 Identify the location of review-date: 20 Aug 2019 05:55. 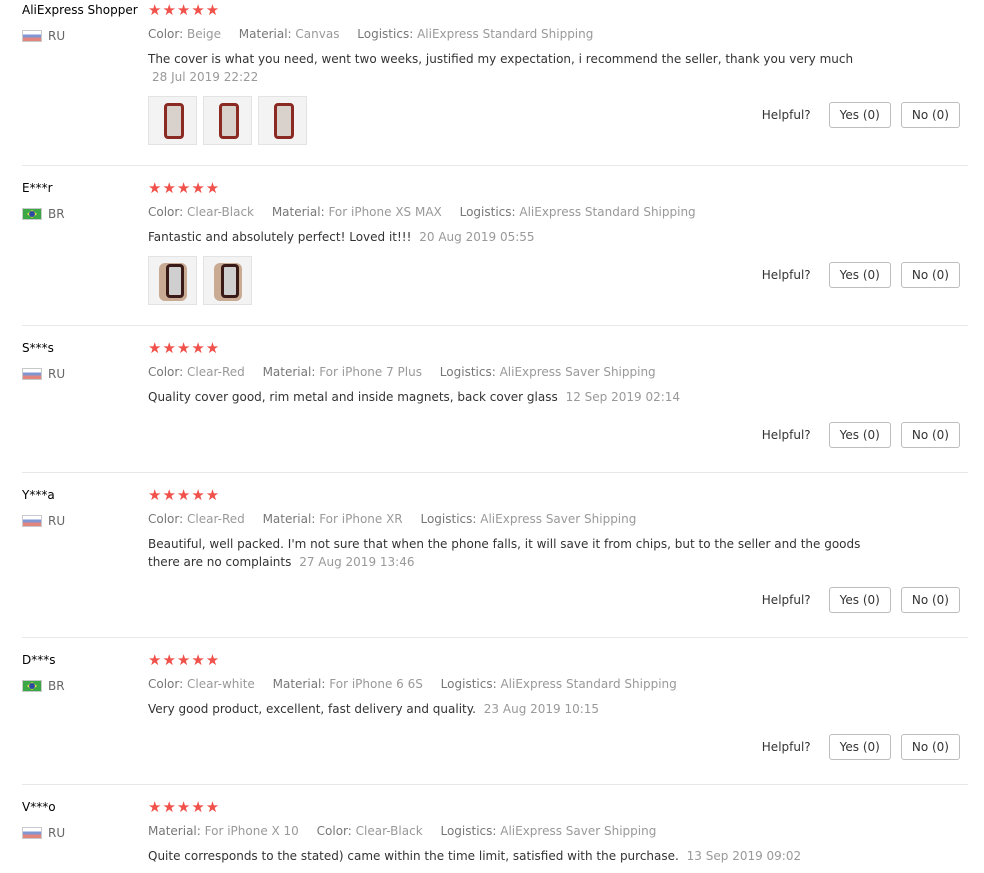
(477, 237).